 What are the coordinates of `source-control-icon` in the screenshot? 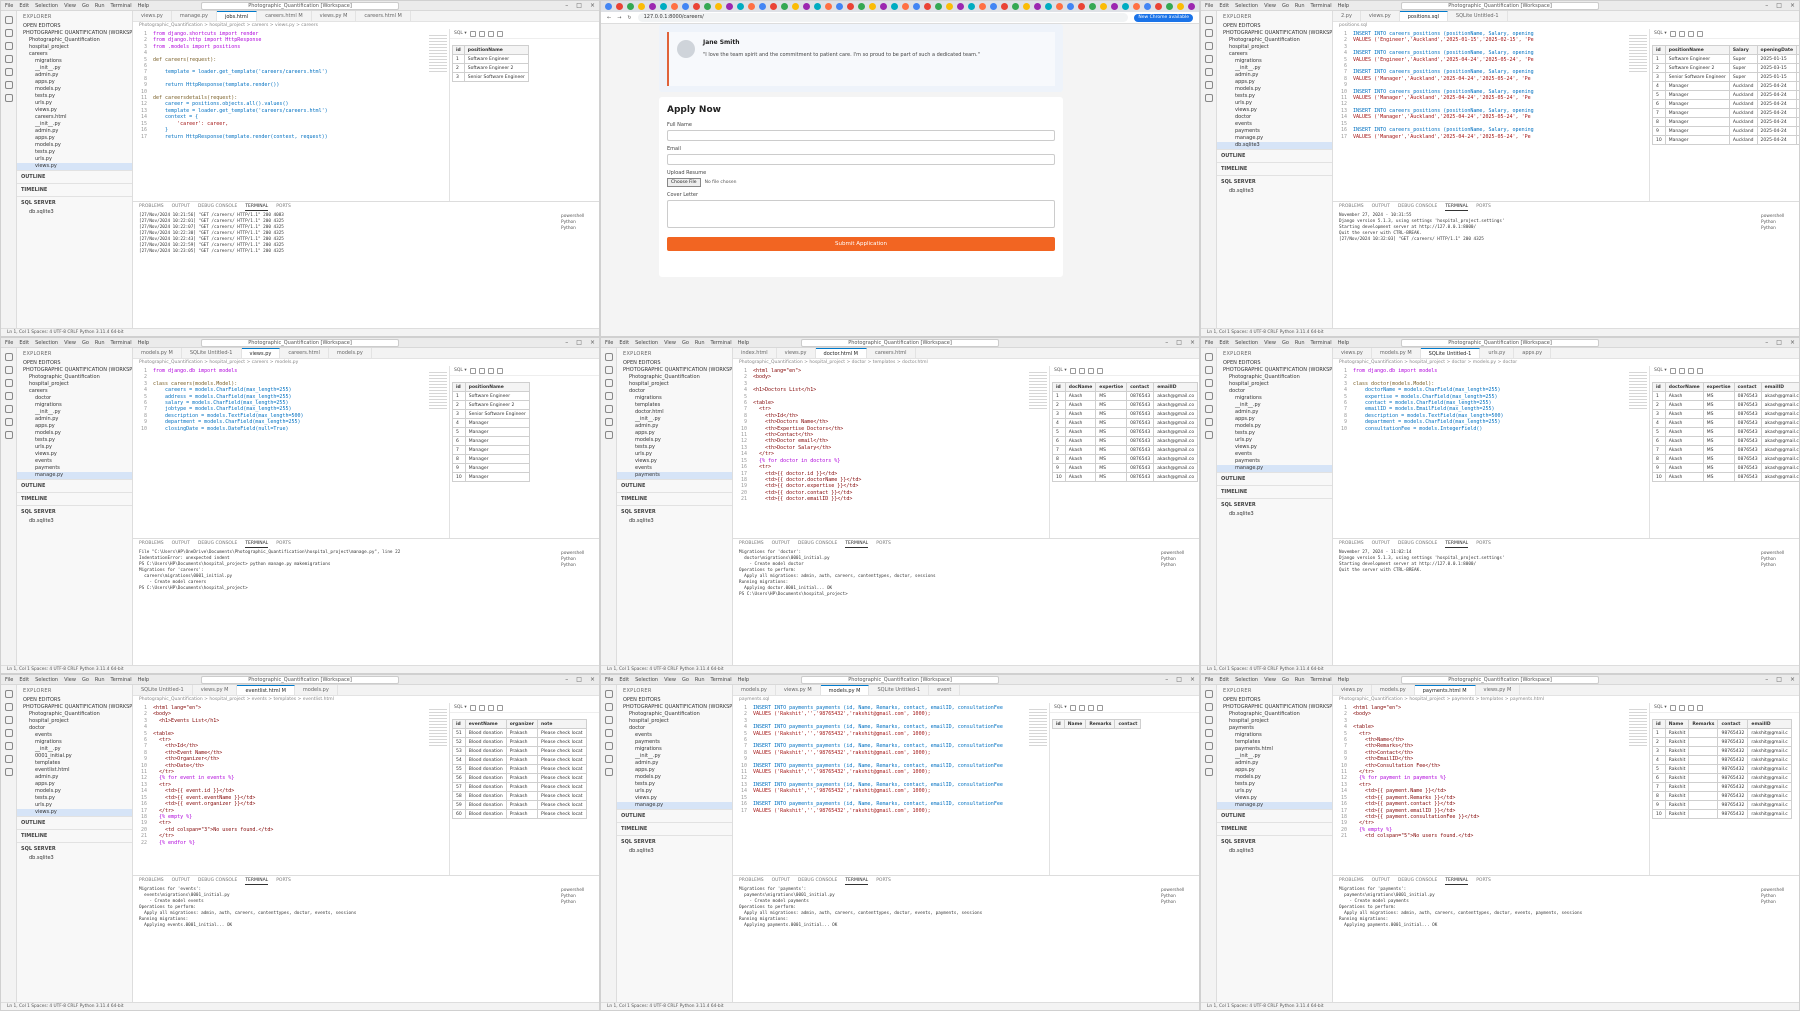 It's located at (1208, 46).